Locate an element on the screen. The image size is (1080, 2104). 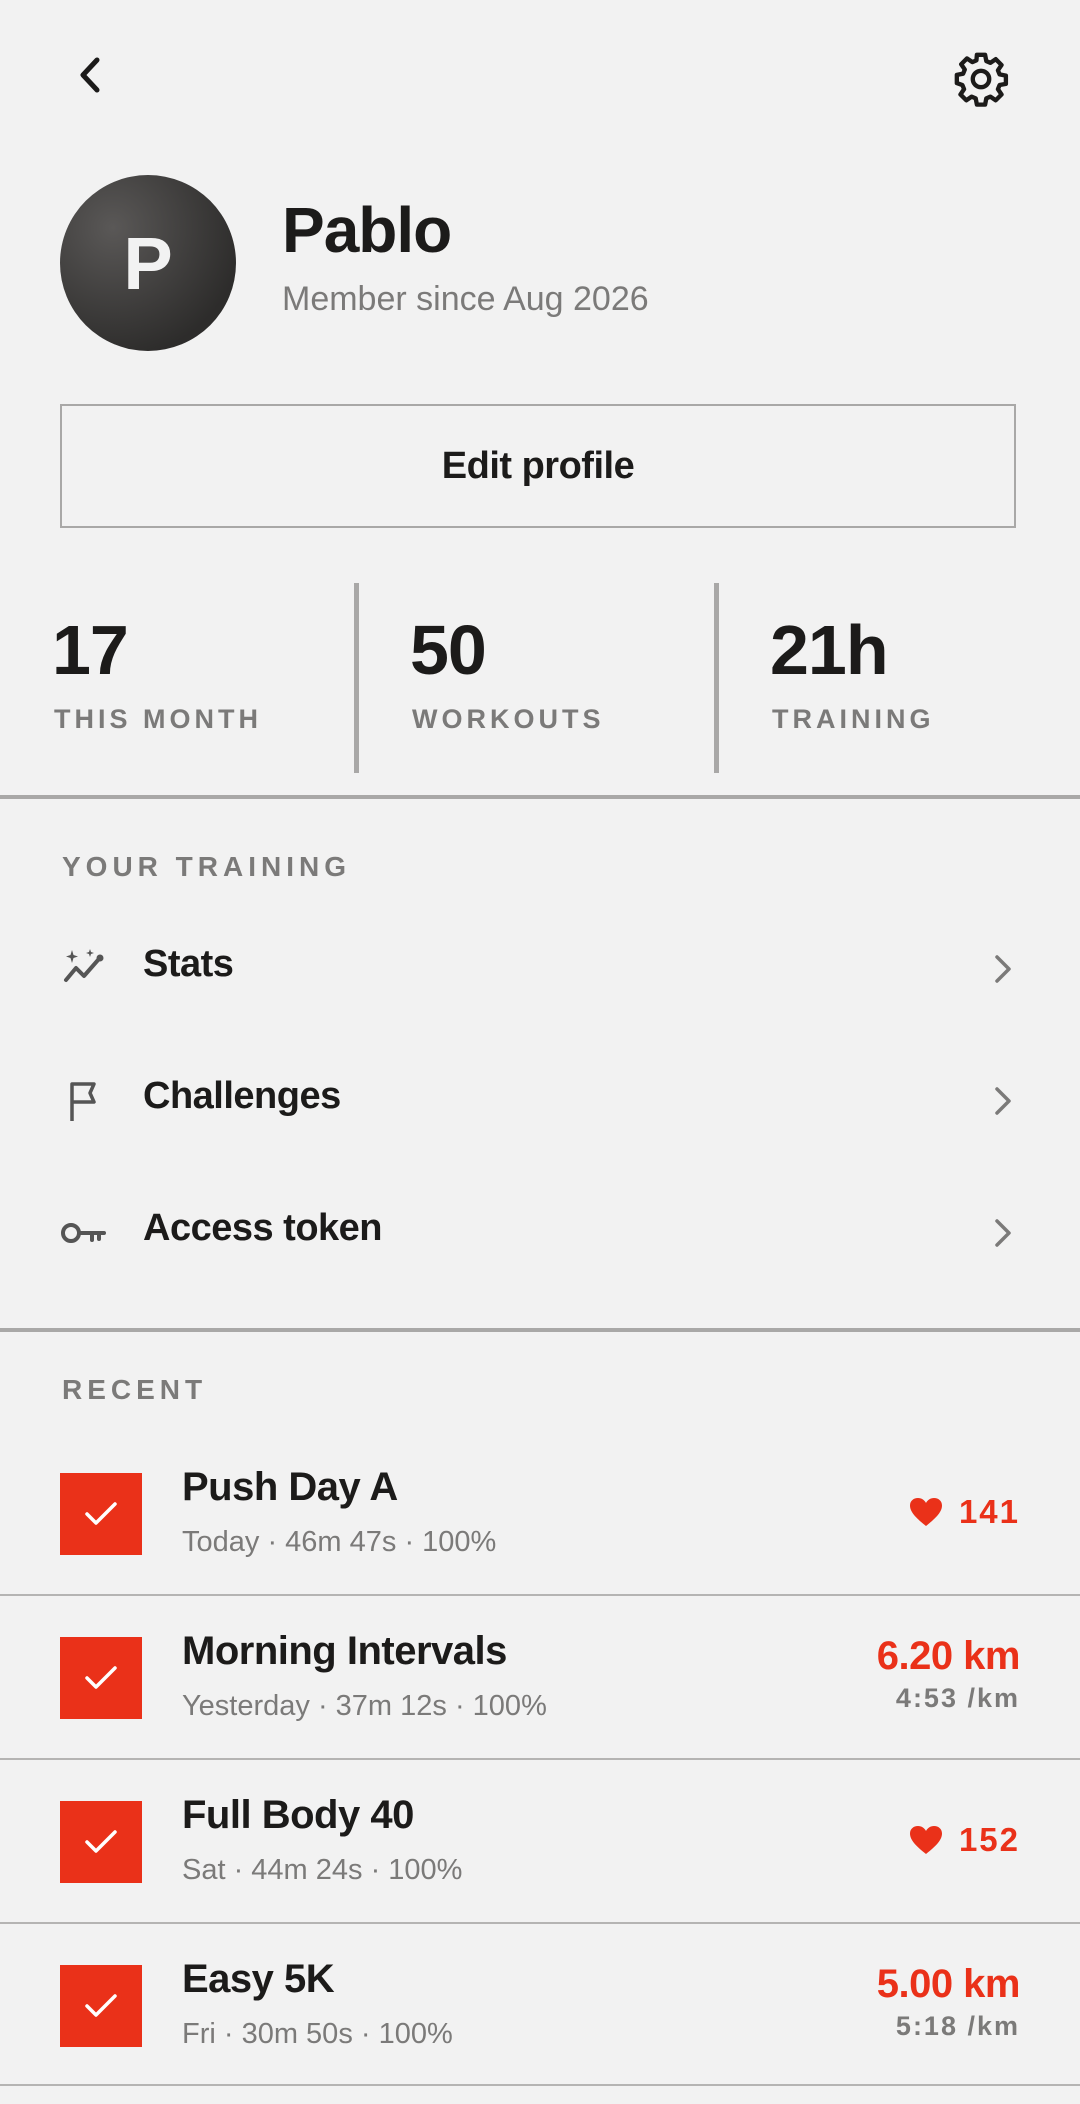
gear-icon is located at coordinates (981, 79).